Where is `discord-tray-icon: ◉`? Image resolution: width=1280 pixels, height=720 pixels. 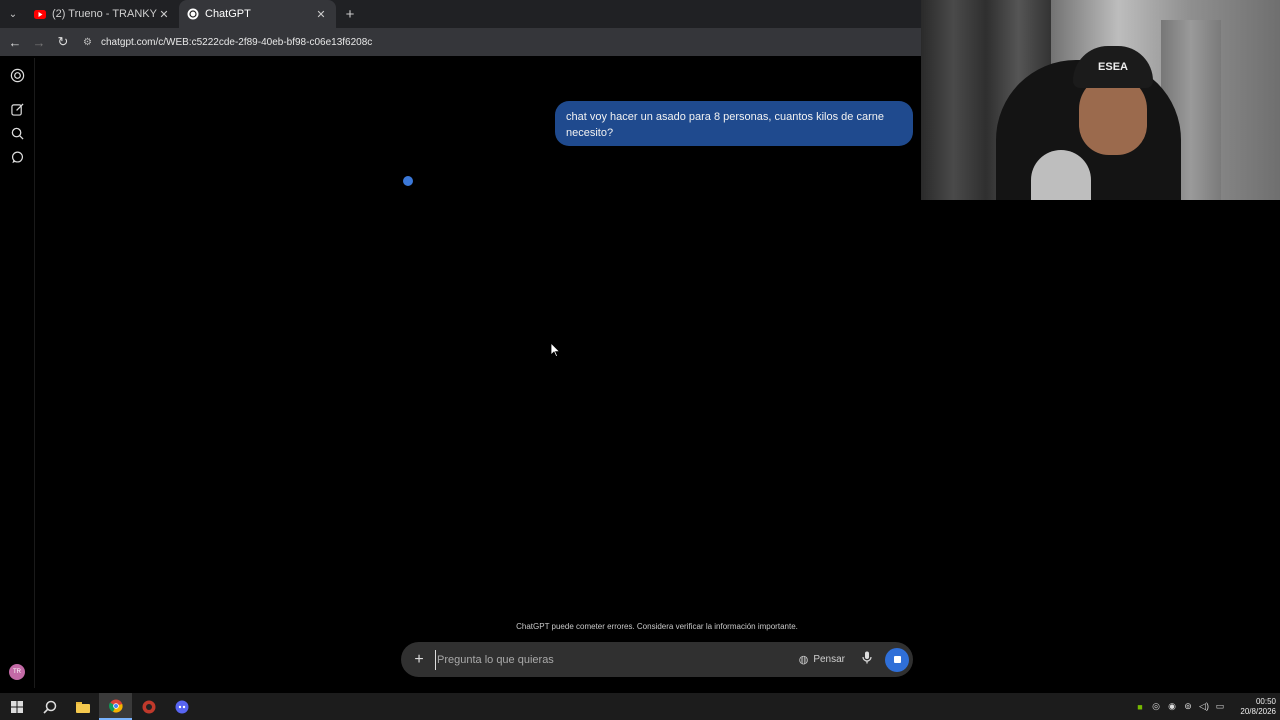 discord-tray-icon: ◉ is located at coordinates (1172, 706).